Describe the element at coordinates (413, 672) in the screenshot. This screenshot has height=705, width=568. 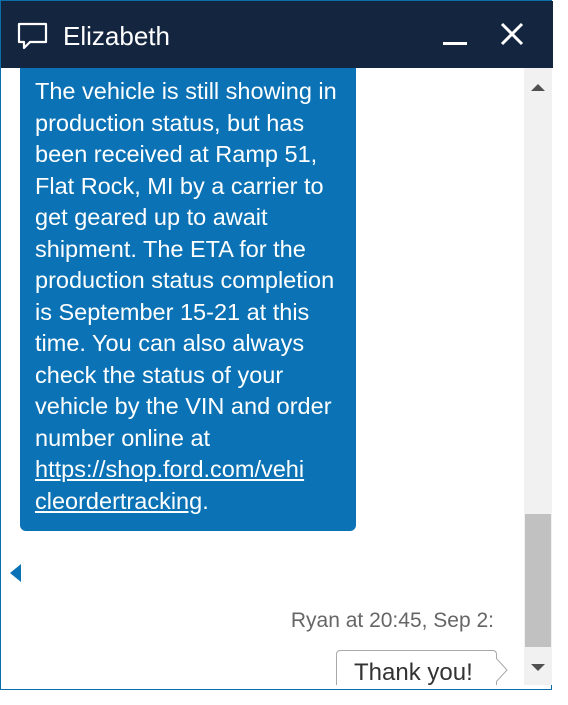
I see `user-message-text: Thank you!` at that location.